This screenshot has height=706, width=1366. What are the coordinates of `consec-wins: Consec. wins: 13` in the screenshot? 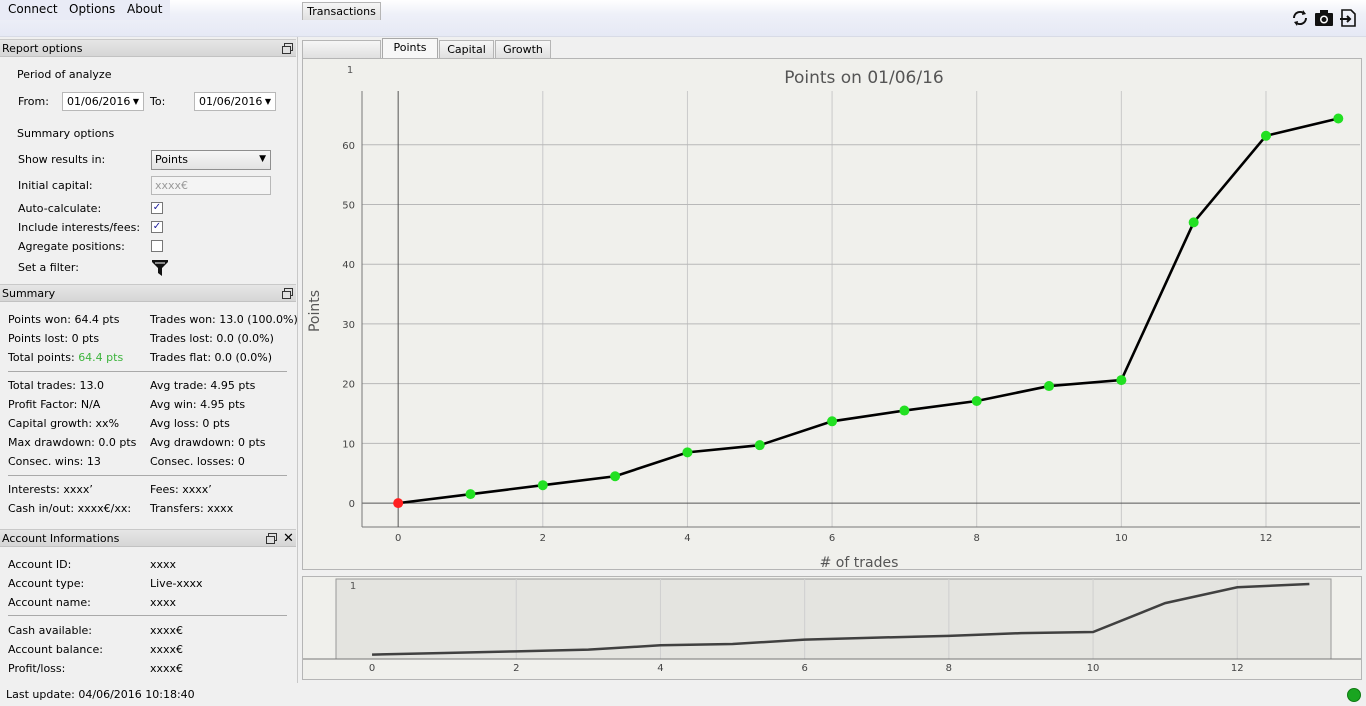 It's located at (54, 461).